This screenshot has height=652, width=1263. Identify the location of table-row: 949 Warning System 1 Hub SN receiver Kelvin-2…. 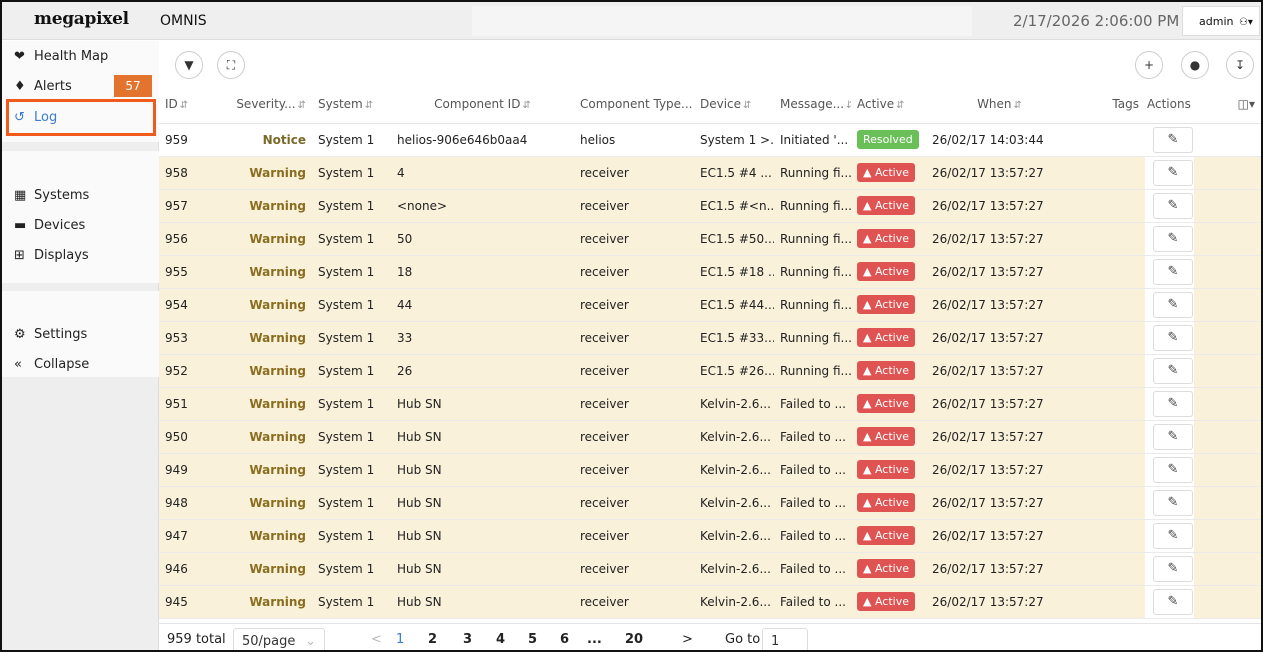
(710, 470).